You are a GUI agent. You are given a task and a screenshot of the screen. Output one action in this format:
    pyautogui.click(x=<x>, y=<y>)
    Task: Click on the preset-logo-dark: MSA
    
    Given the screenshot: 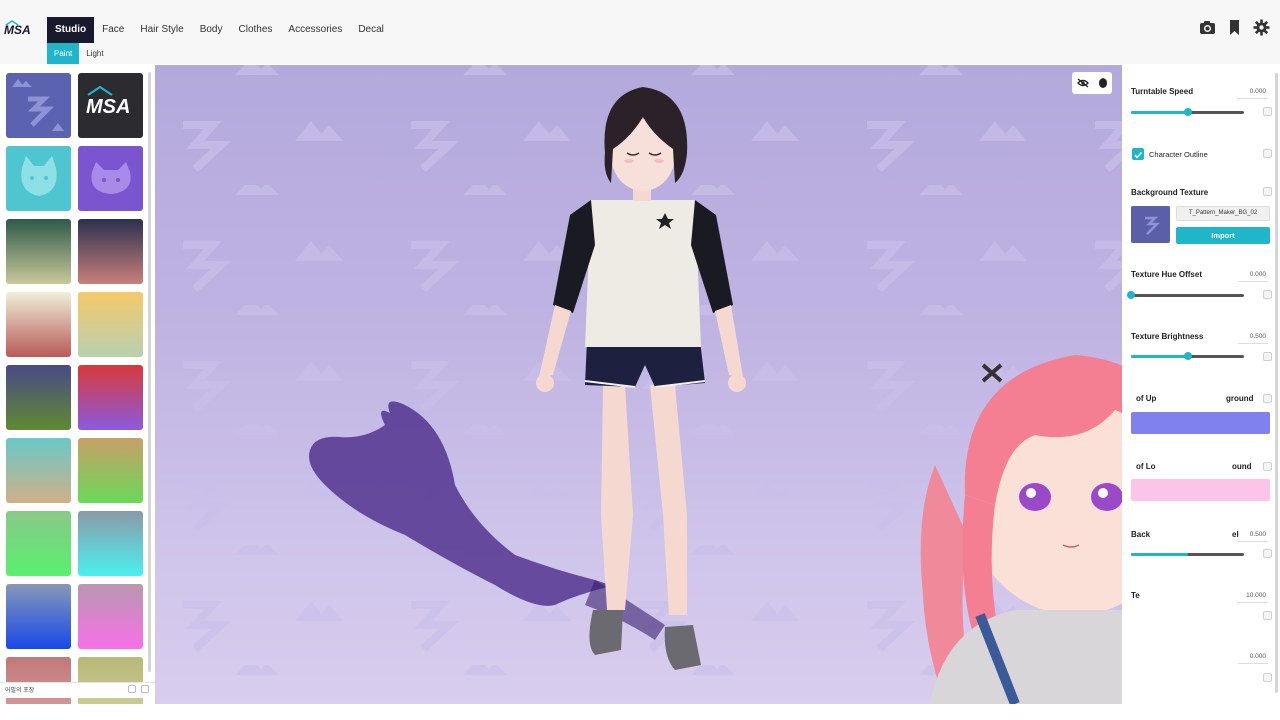 What is the action you would take?
    pyautogui.click(x=110, y=105)
    